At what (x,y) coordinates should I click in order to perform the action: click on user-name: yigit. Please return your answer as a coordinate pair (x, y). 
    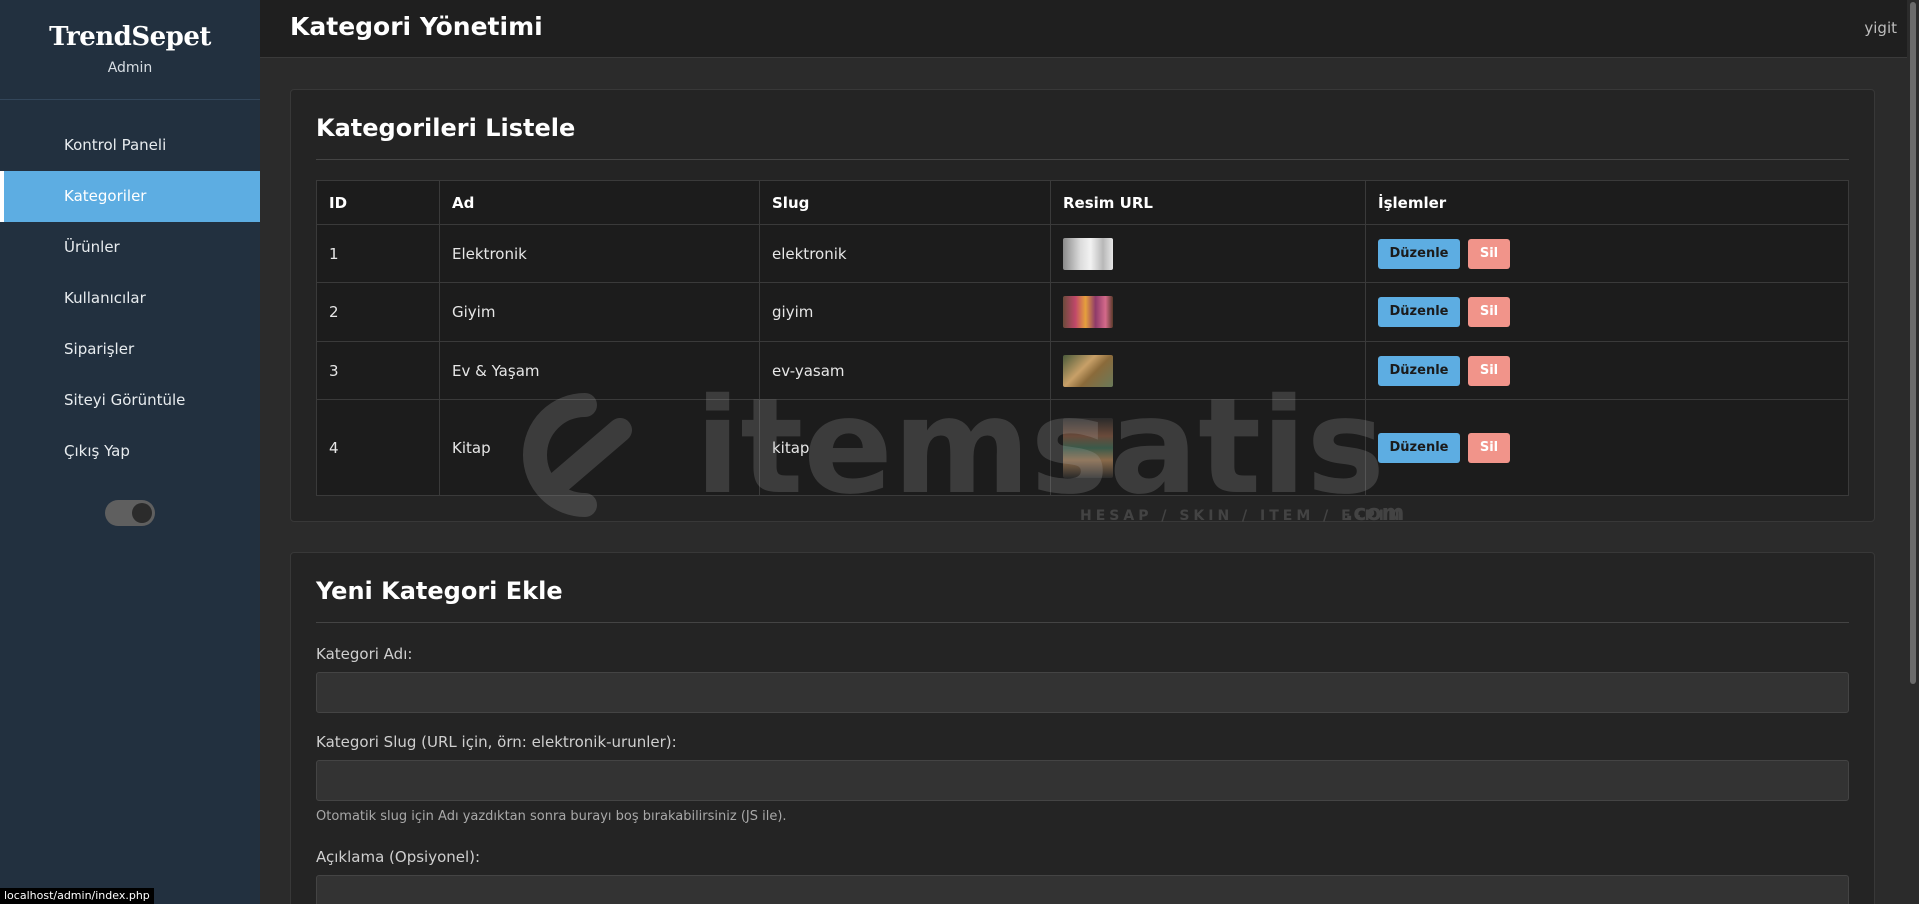
    Looking at the image, I should click on (1880, 28).